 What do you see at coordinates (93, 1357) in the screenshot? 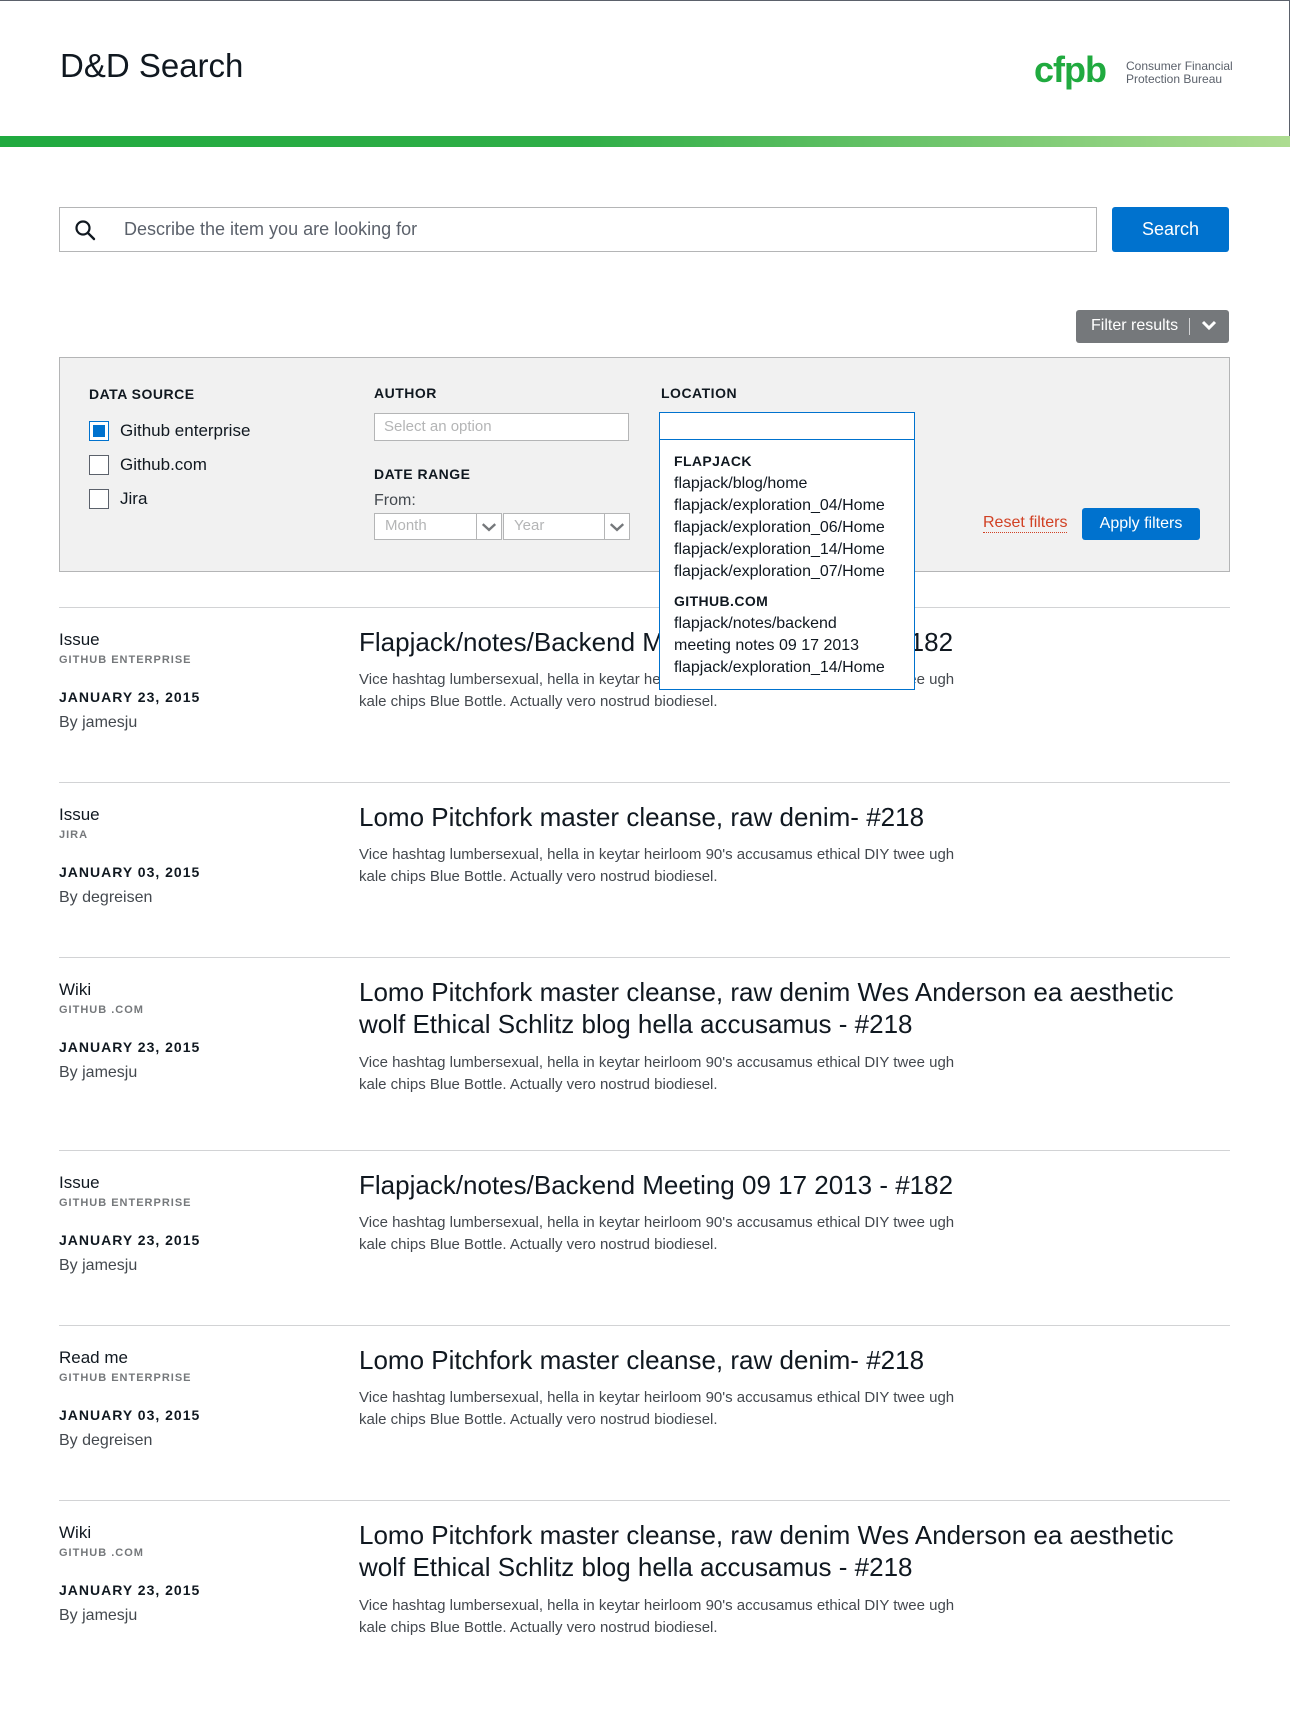
I see `result-type: Read me` at bounding box center [93, 1357].